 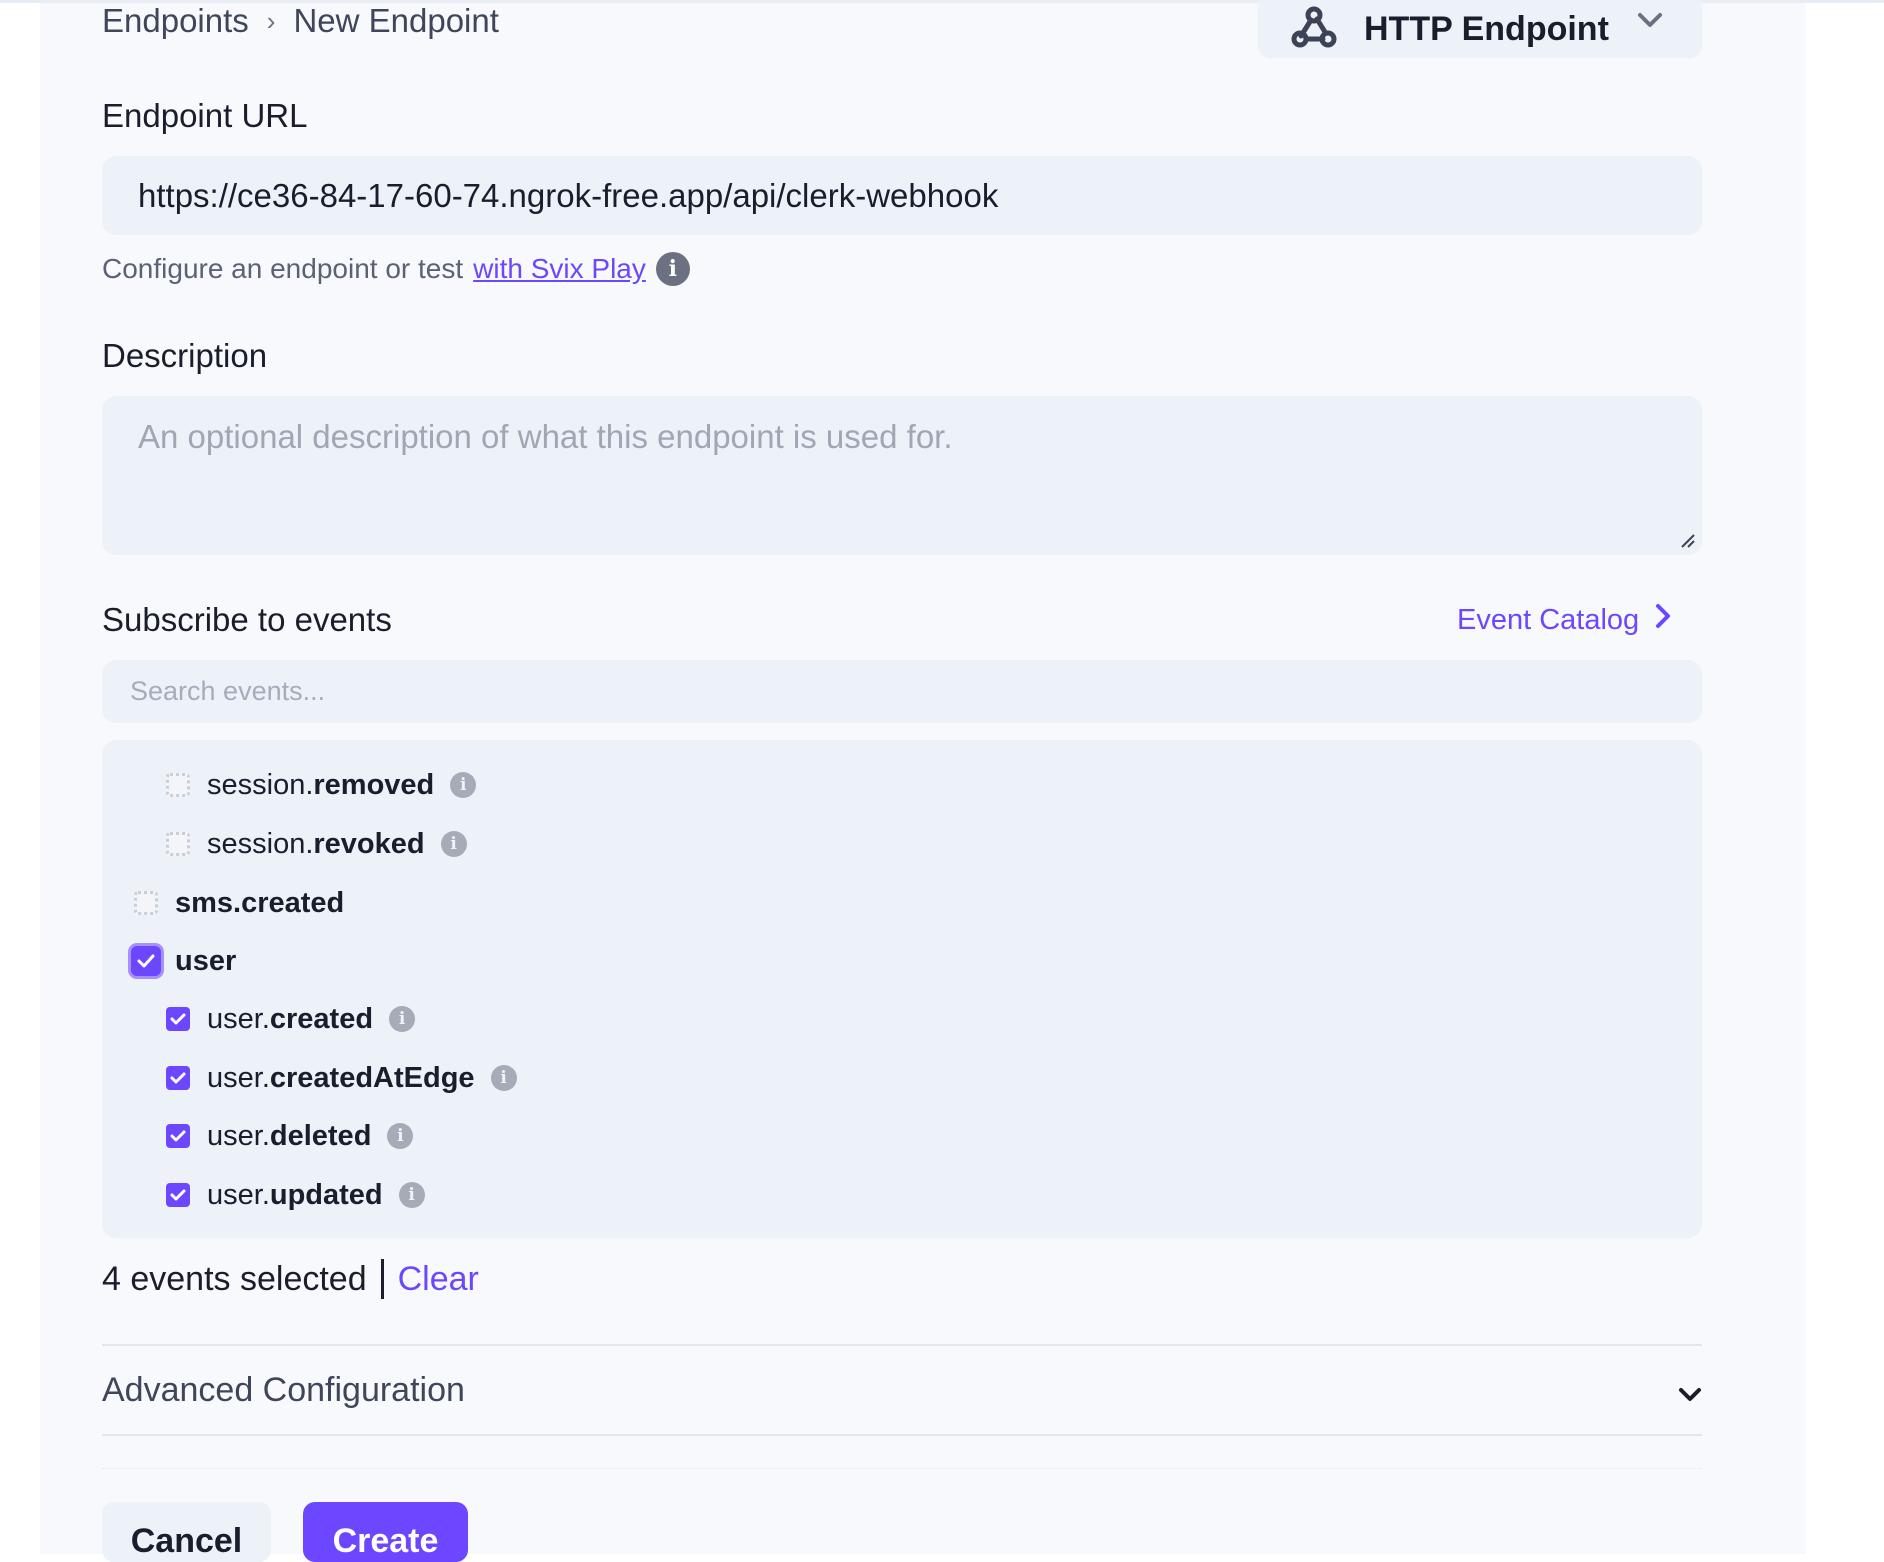 What do you see at coordinates (320, 1135) in the screenshot?
I see `event-name: deleted` at bounding box center [320, 1135].